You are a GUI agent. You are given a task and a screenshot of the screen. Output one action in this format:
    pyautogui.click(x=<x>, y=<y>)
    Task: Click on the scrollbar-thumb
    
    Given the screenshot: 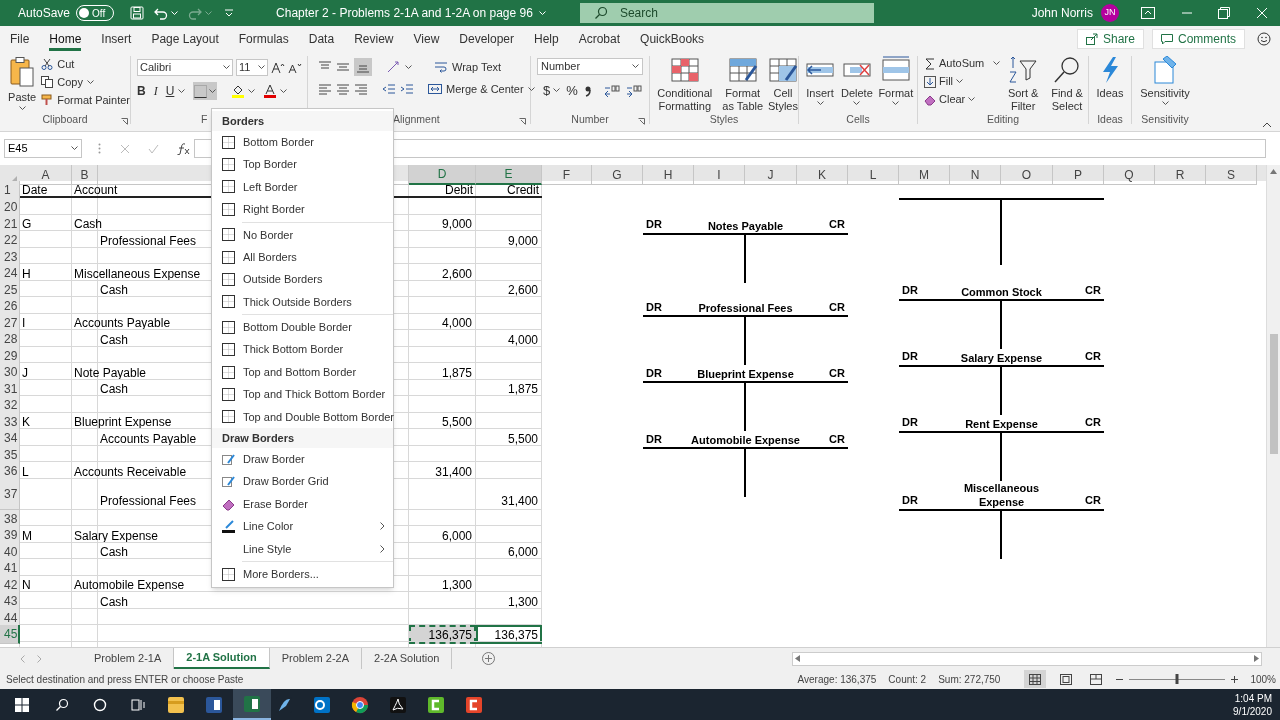 What is the action you would take?
    pyautogui.click(x=1273, y=394)
    